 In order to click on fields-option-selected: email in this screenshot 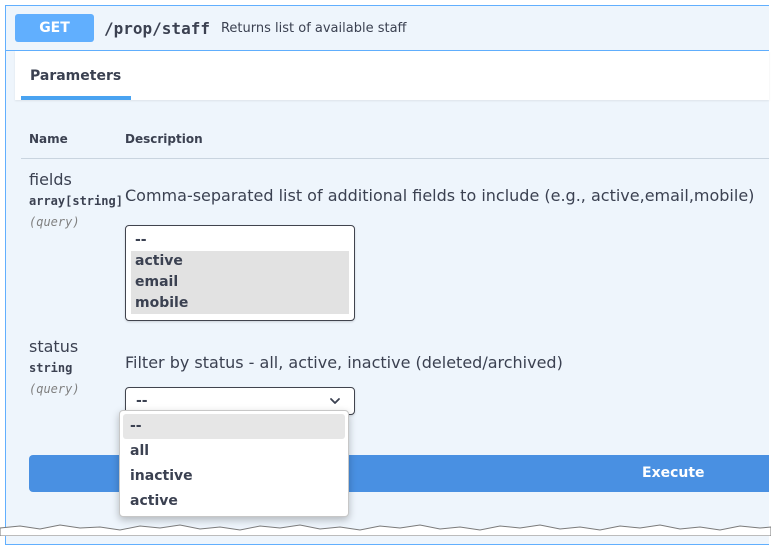, I will do `click(240, 282)`.